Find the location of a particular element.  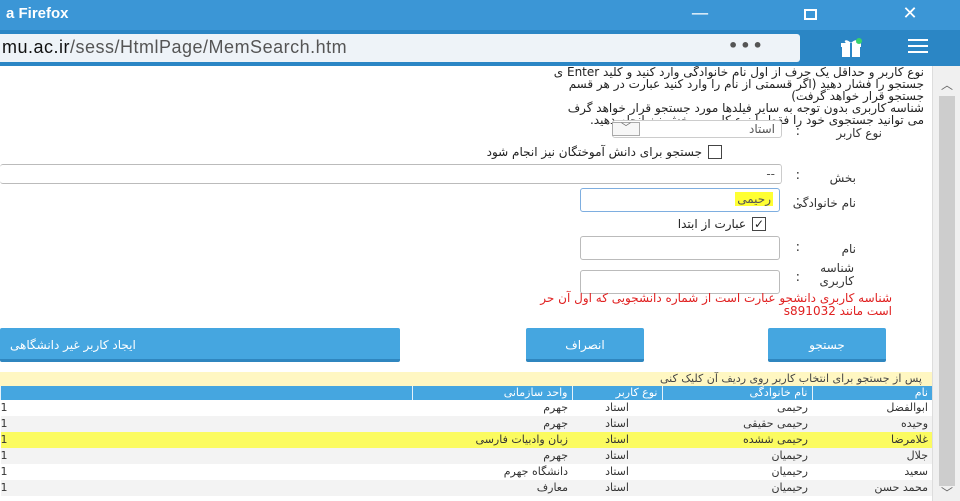

department-label: بخش is located at coordinates (842, 178).